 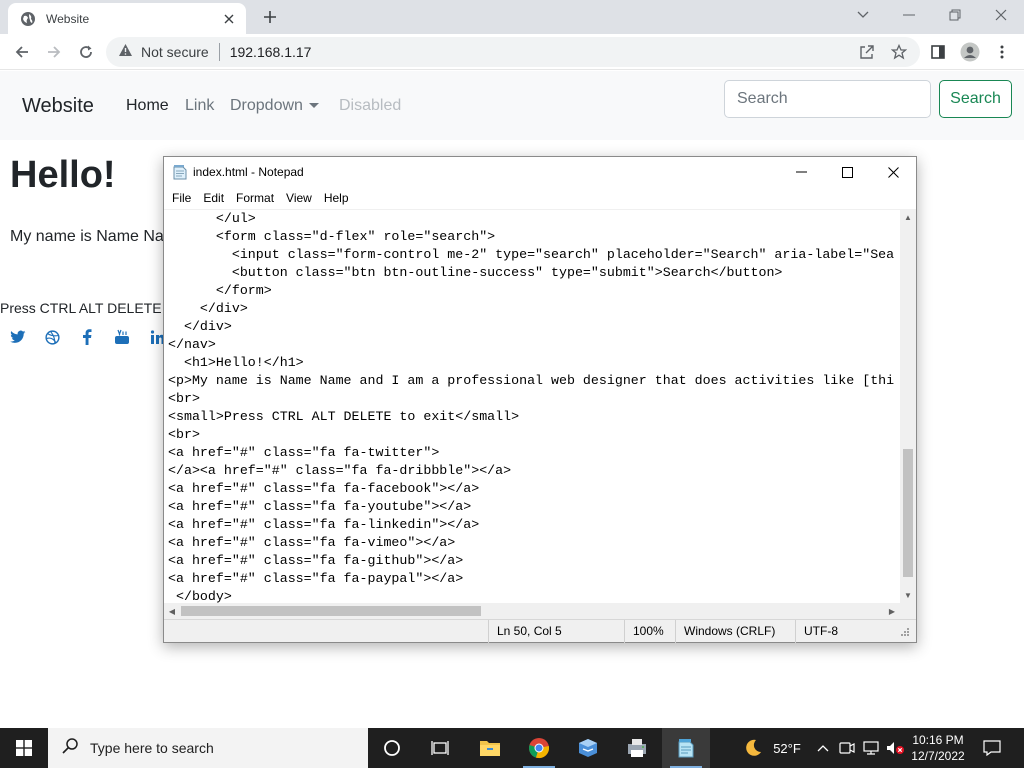 I want to click on notepad-taskbar-icon, so click(x=686, y=748).